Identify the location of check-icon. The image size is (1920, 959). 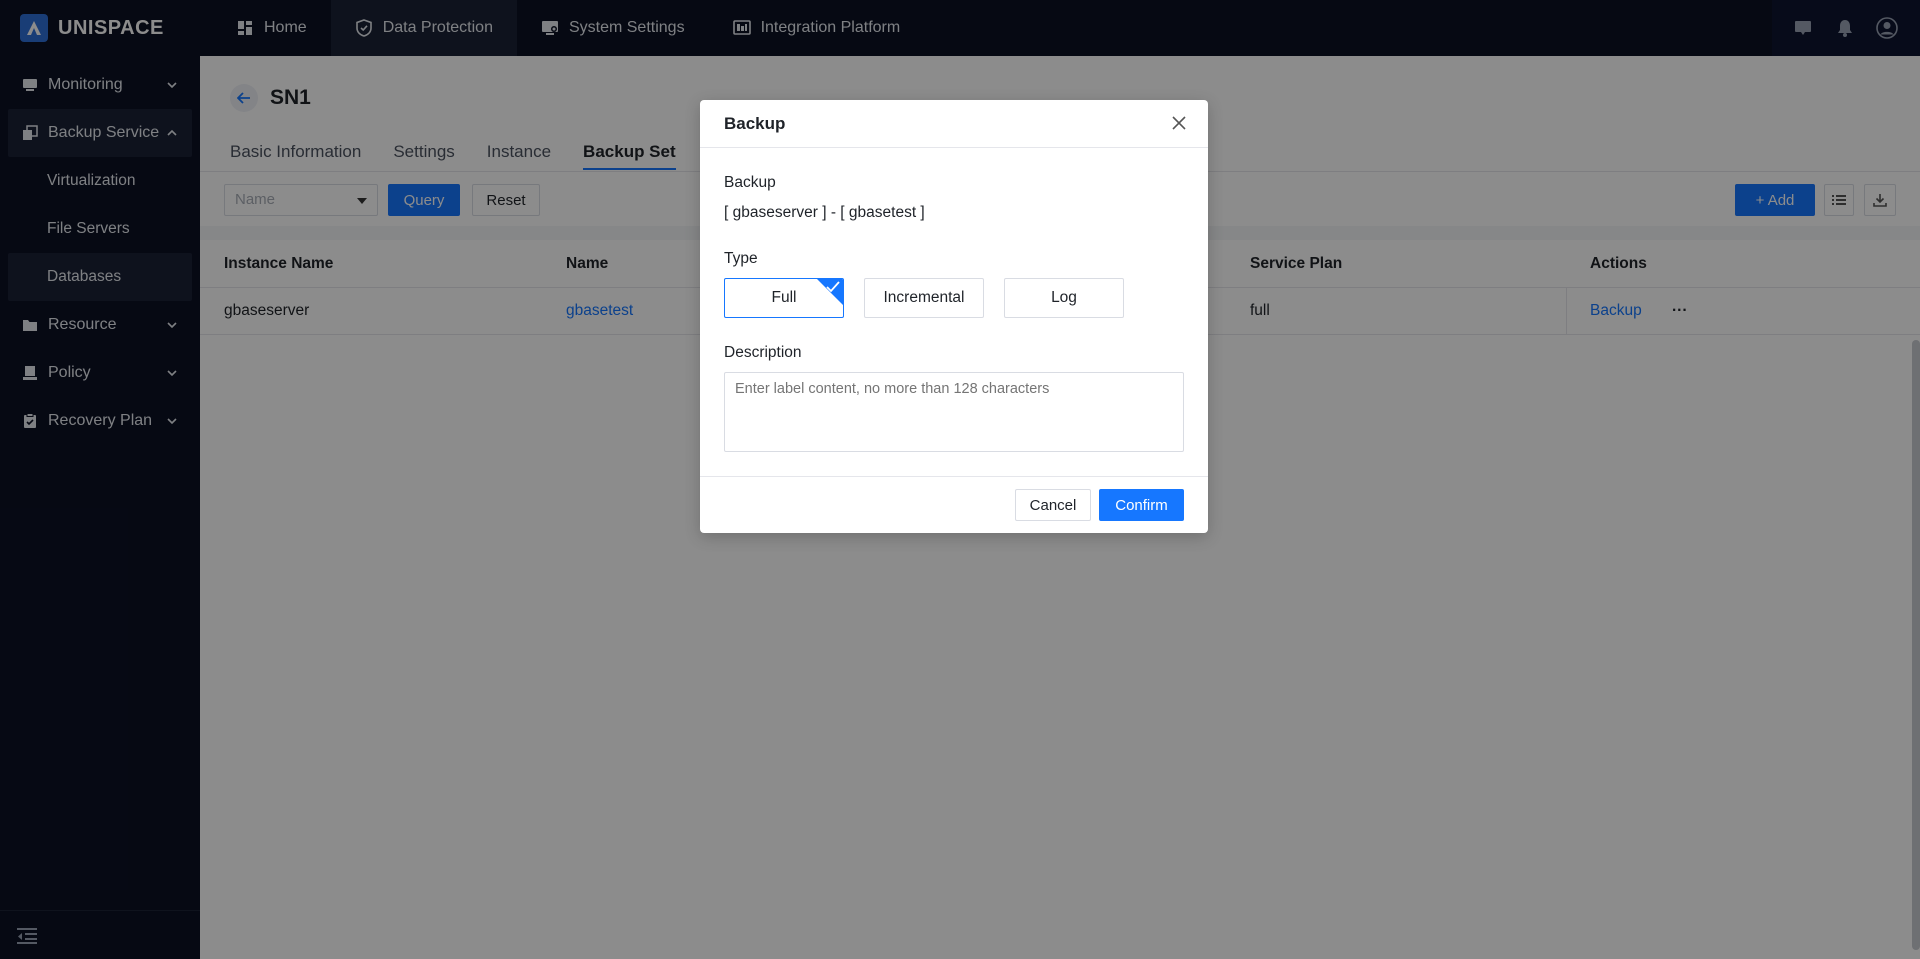
(833, 287).